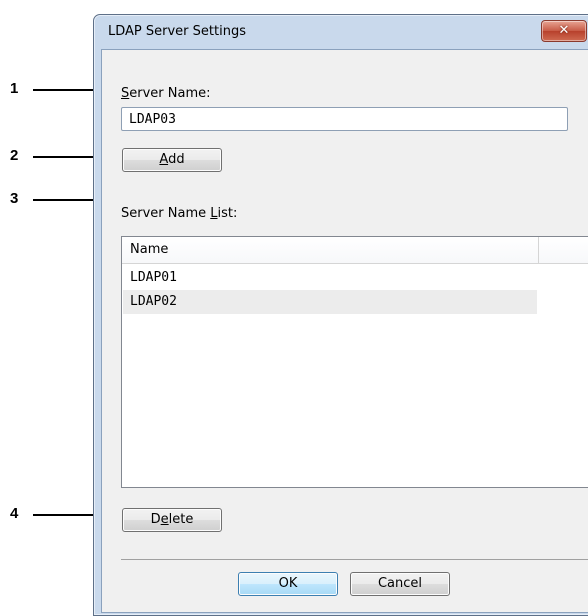  I want to click on add-button-text: dd, so click(176, 159).